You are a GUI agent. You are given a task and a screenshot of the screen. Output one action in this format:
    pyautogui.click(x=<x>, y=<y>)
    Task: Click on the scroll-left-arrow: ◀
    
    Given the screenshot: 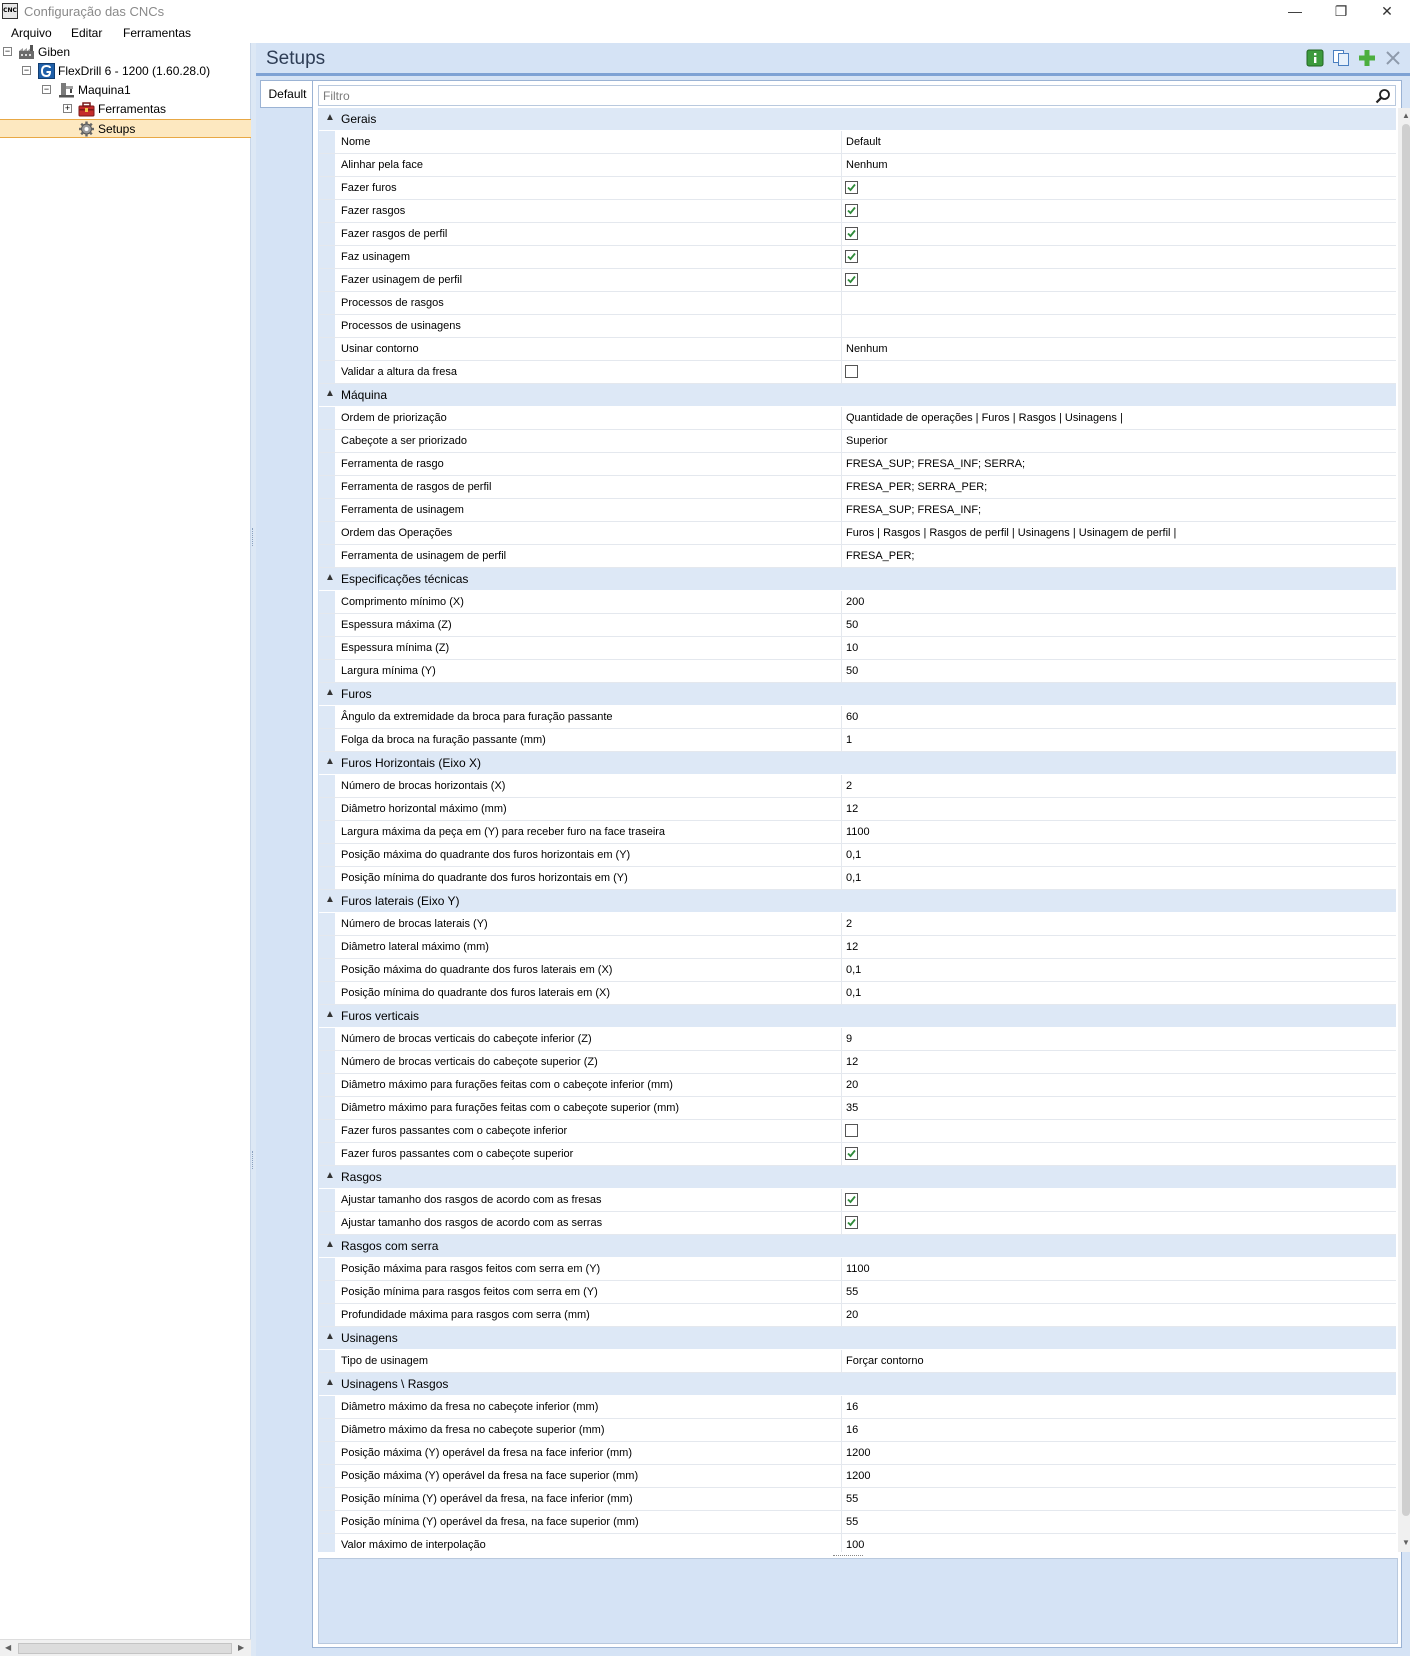 What is the action you would take?
    pyautogui.click(x=8, y=1647)
    